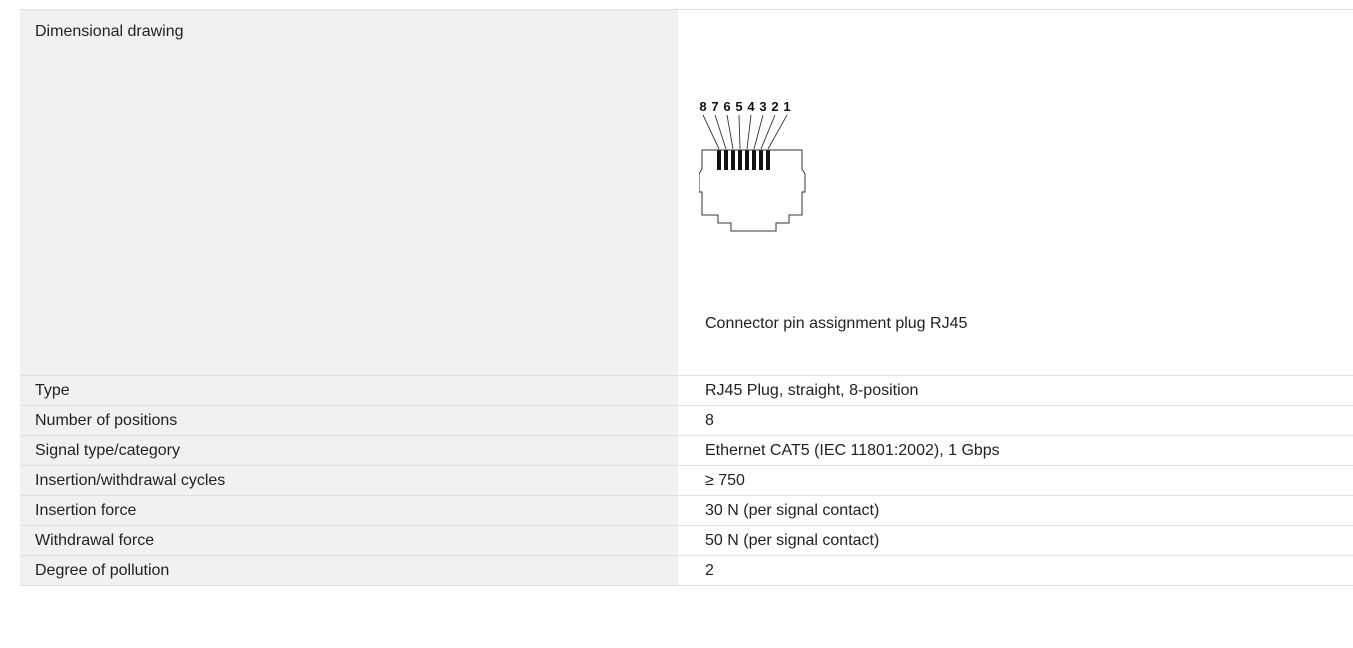 The width and height of the screenshot is (1353, 648). I want to click on spec-value: Ethernet CAT5 (IEC 11801:2002), 1 Gbps, so click(1015, 450).